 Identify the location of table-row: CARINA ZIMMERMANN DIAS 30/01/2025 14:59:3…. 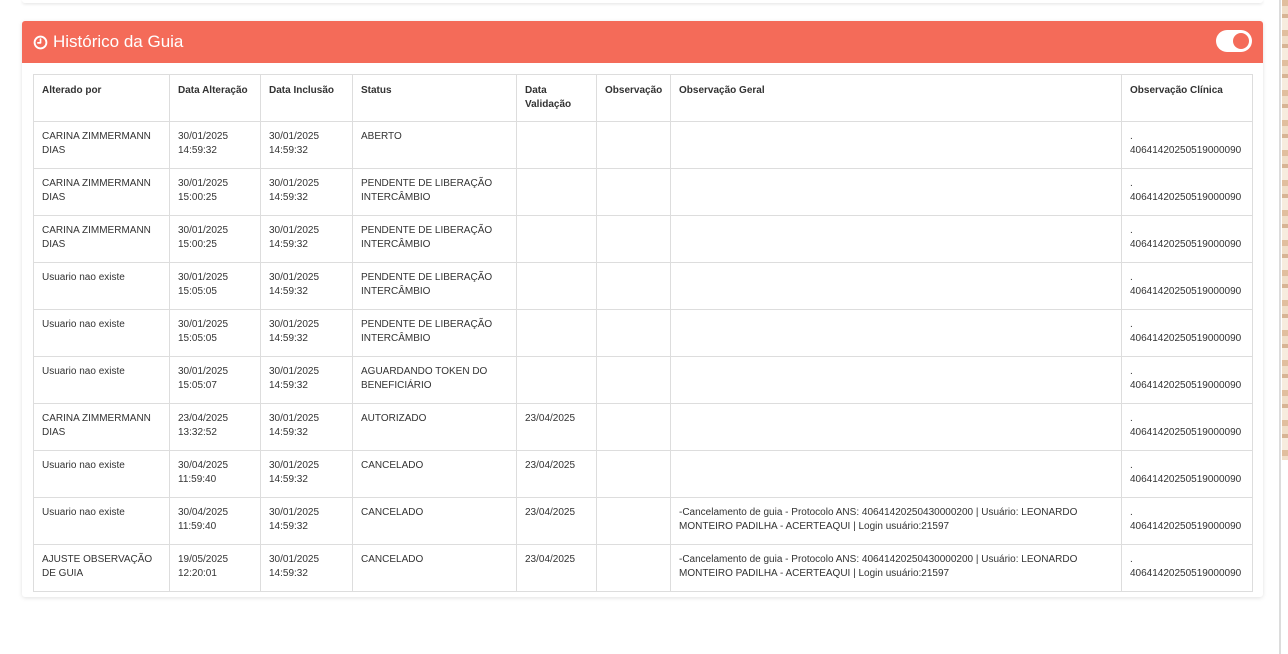
(643, 145).